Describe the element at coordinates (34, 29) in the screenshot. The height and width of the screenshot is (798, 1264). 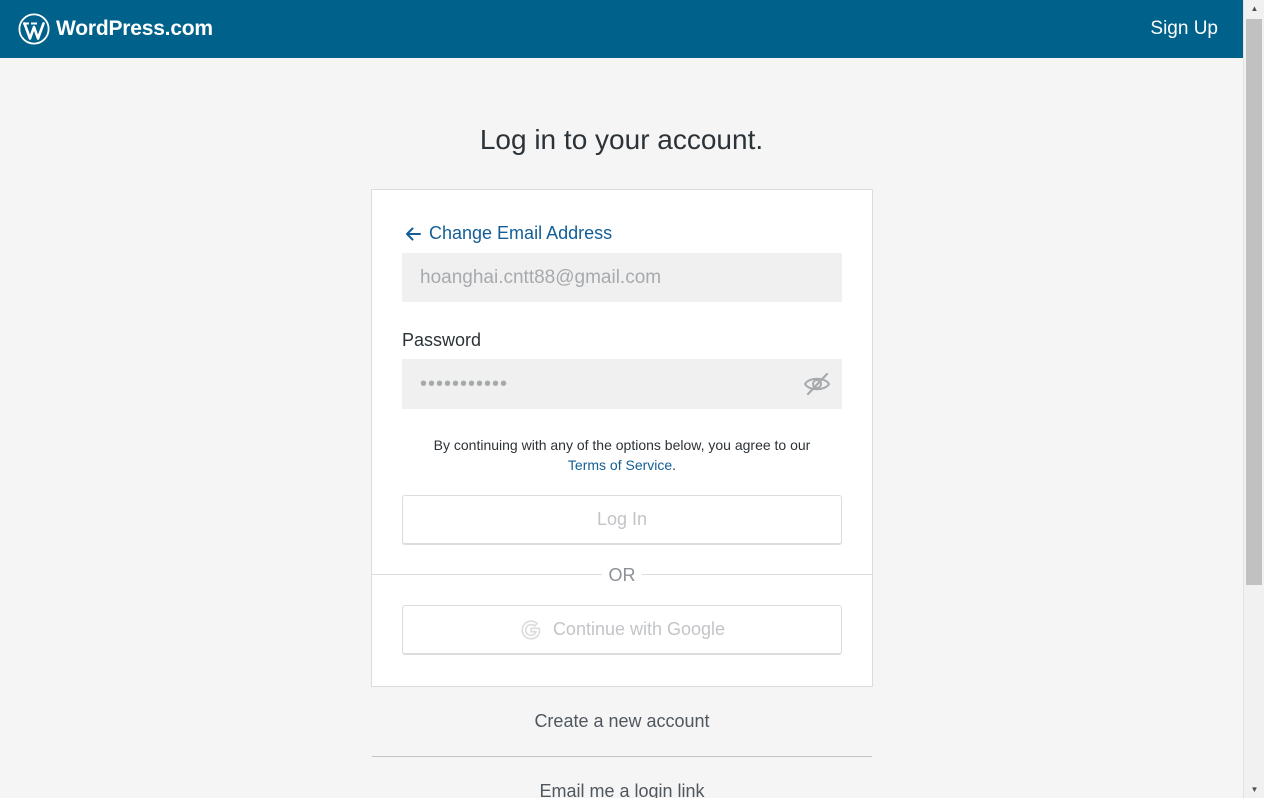
I see `wordpress-logo-icon` at that location.